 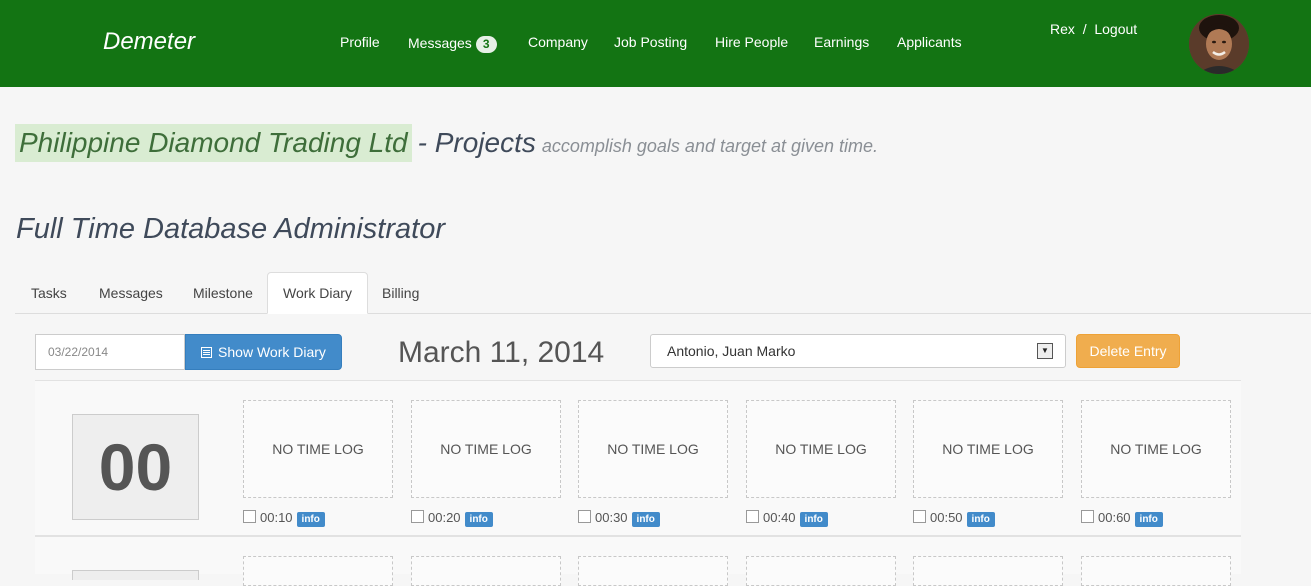 I want to click on slot-time: 00:60, so click(x=1114, y=517).